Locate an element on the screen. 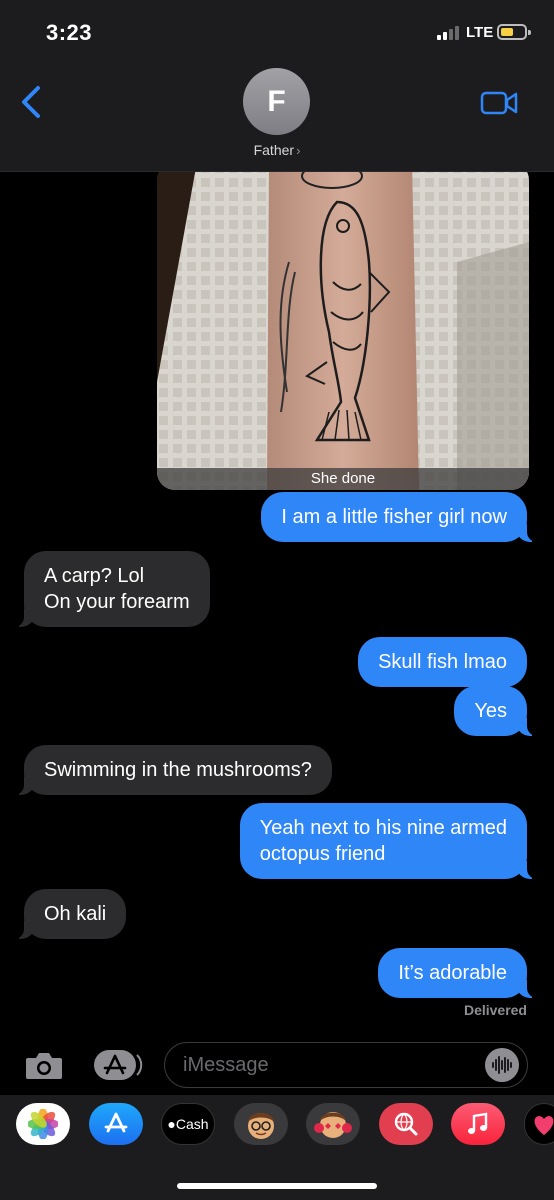  web-search-icon is located at coordinates (406, 1124).